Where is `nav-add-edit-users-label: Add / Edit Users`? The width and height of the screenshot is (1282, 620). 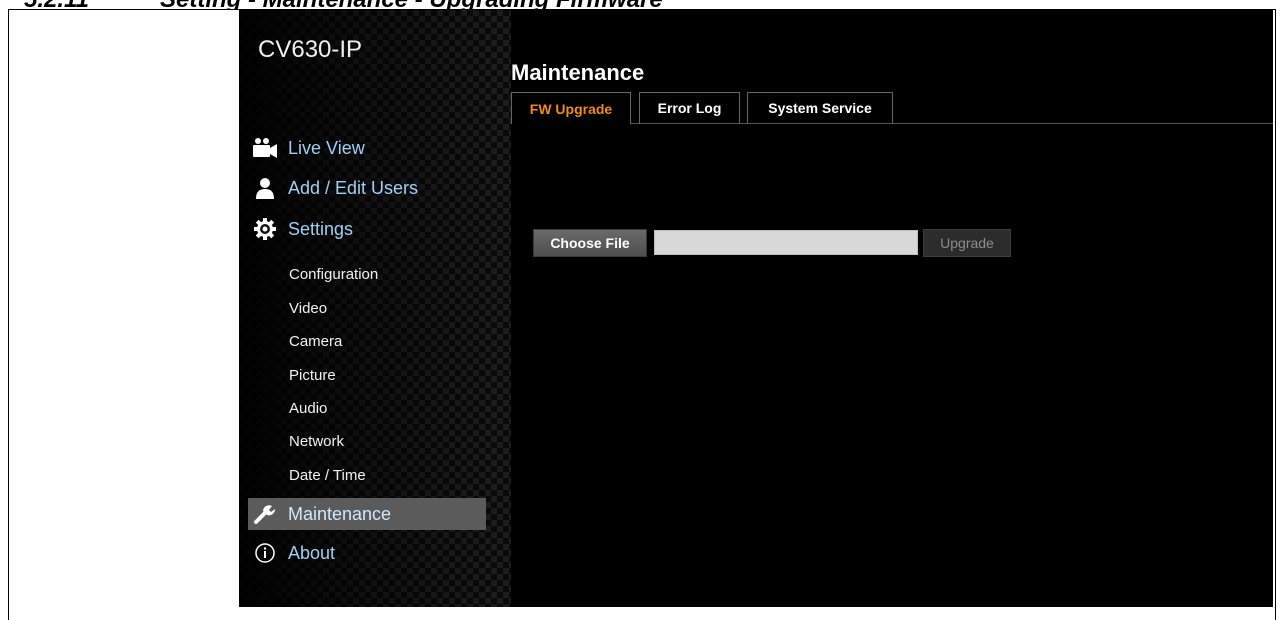
nav-add-edit-users-label: Add / Edit Users is located at coordinates (353, 187).